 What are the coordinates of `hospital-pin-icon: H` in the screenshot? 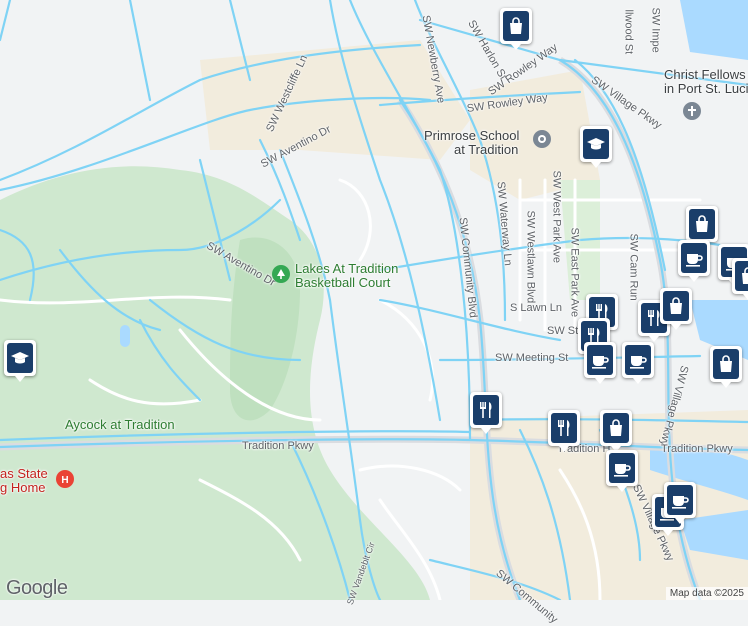 It's located at (65, 479).